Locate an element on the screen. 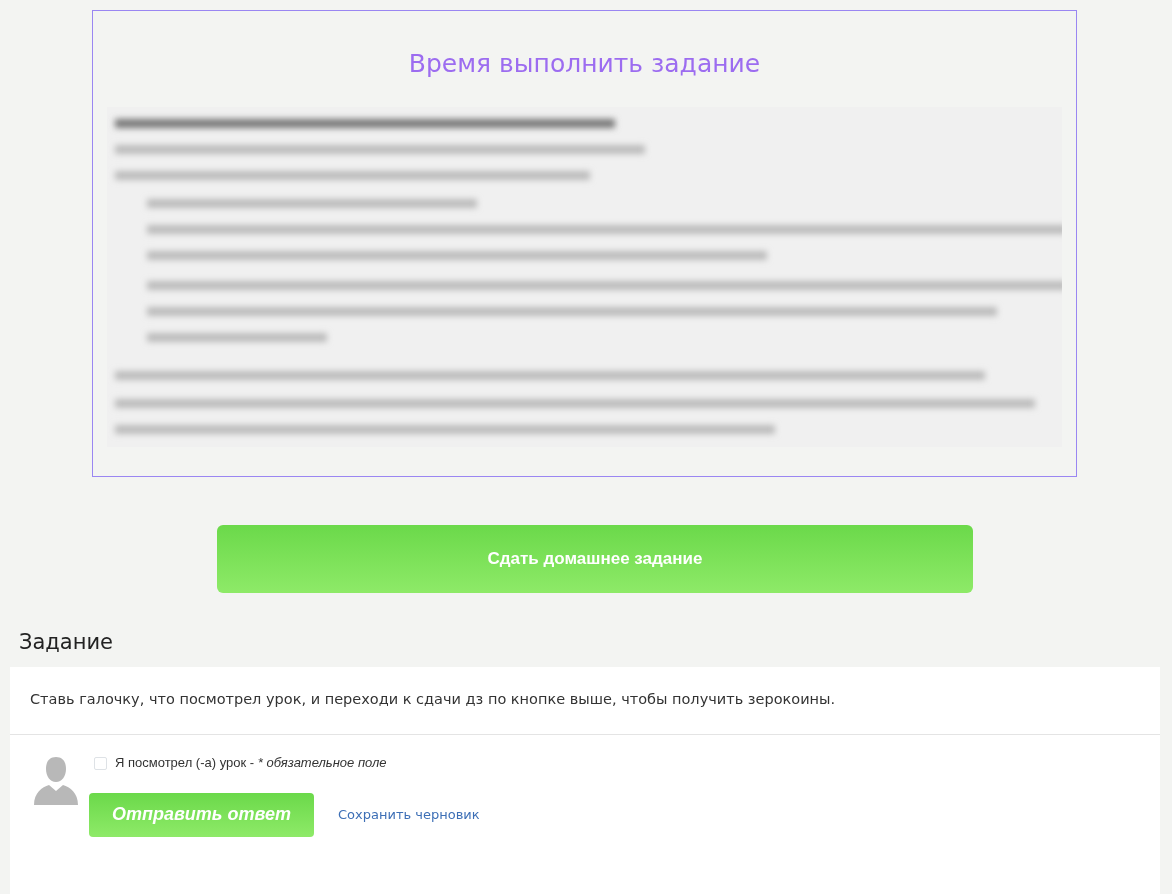  section-heading: Задание is located at coordinates (67, 642).